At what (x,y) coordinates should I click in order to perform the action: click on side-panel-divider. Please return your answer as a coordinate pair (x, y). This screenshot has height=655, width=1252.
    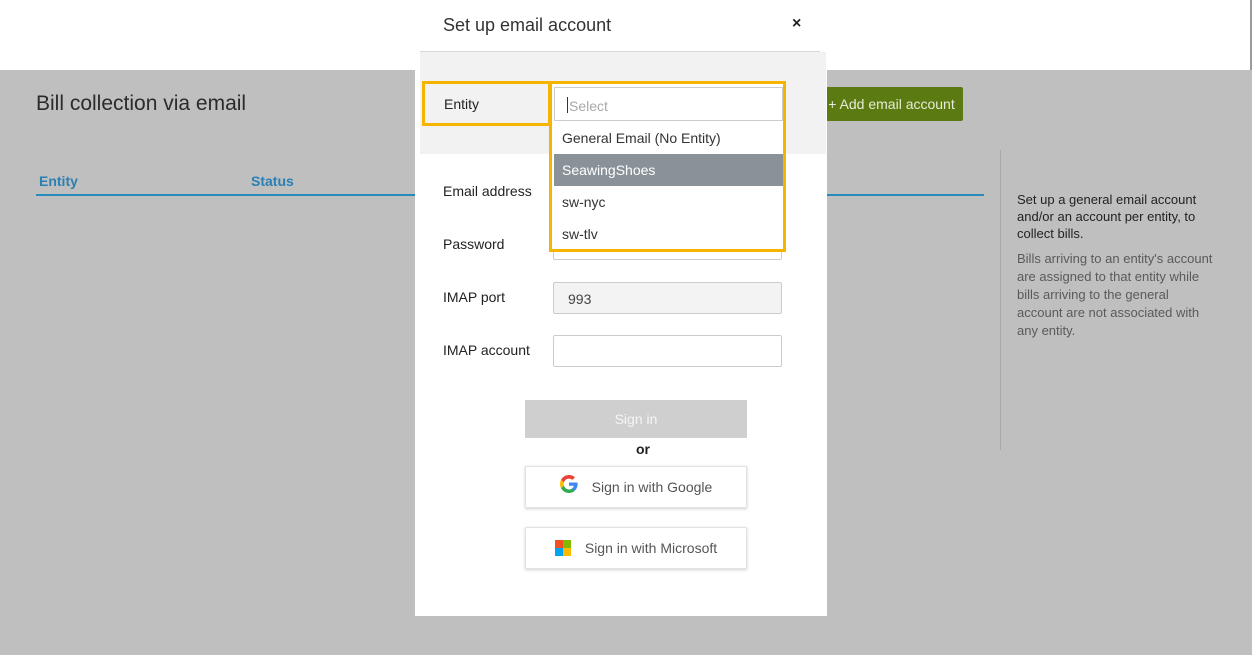
    Looking at the image, I should click on (1000, 300).